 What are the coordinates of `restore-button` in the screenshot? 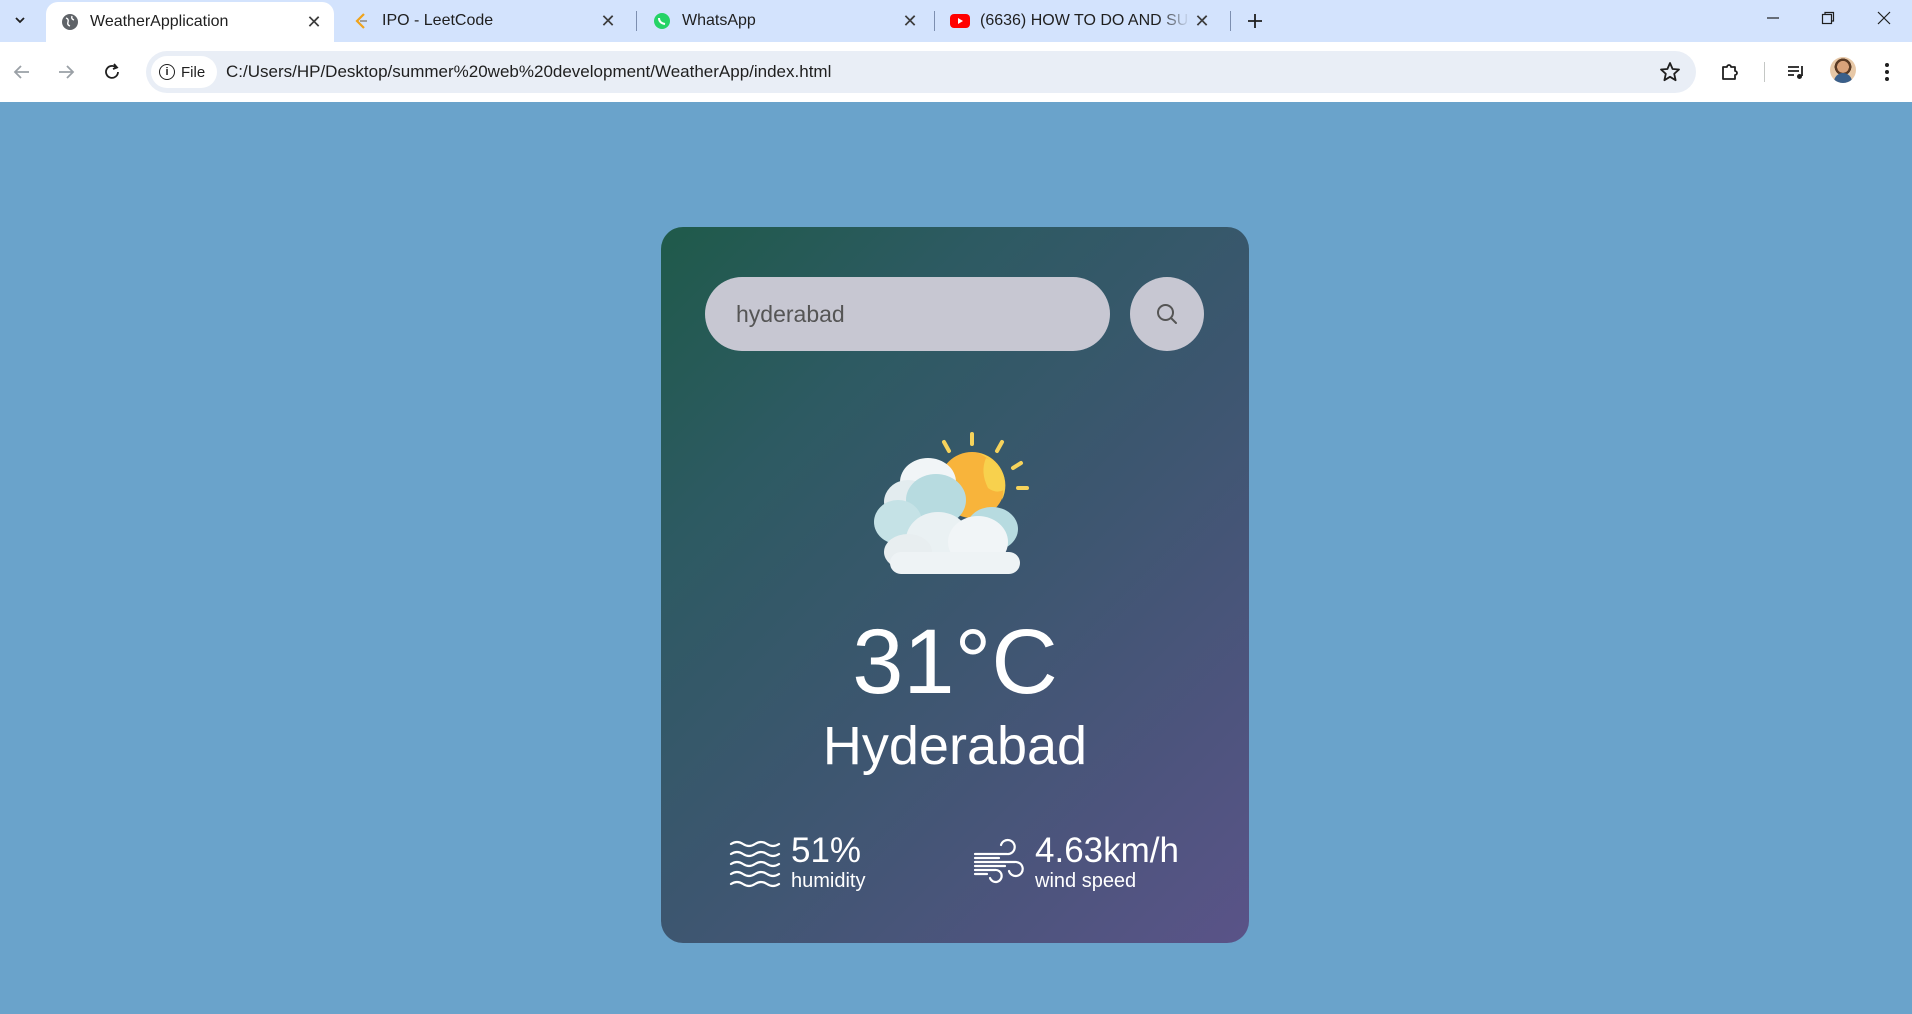 It's located at (1828, 18).